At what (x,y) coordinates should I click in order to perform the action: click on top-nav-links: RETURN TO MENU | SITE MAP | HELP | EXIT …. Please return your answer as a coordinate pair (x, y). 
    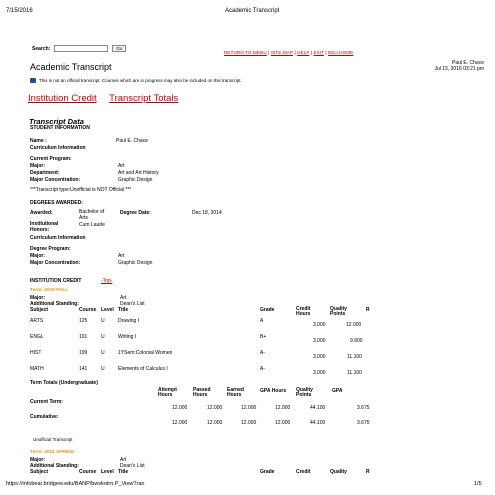
    Looking at the image, I should click on (289, 52).